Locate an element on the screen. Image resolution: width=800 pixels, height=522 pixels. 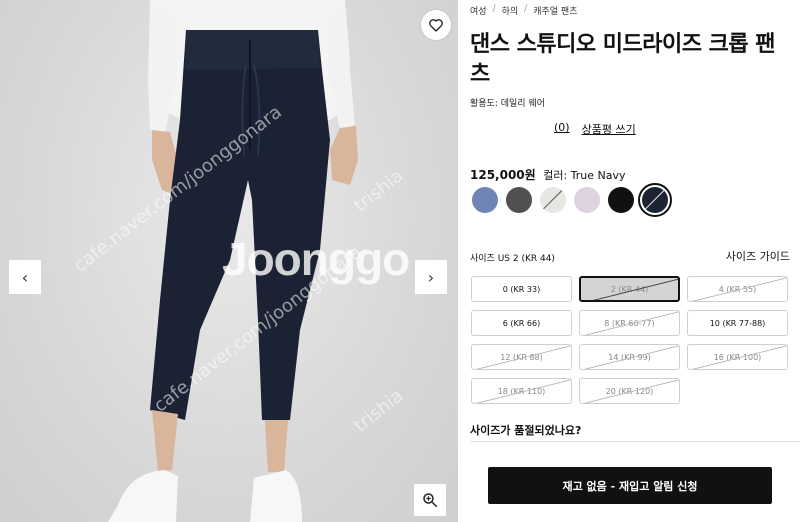
wishlist-button is located at coordinates (436, 25).